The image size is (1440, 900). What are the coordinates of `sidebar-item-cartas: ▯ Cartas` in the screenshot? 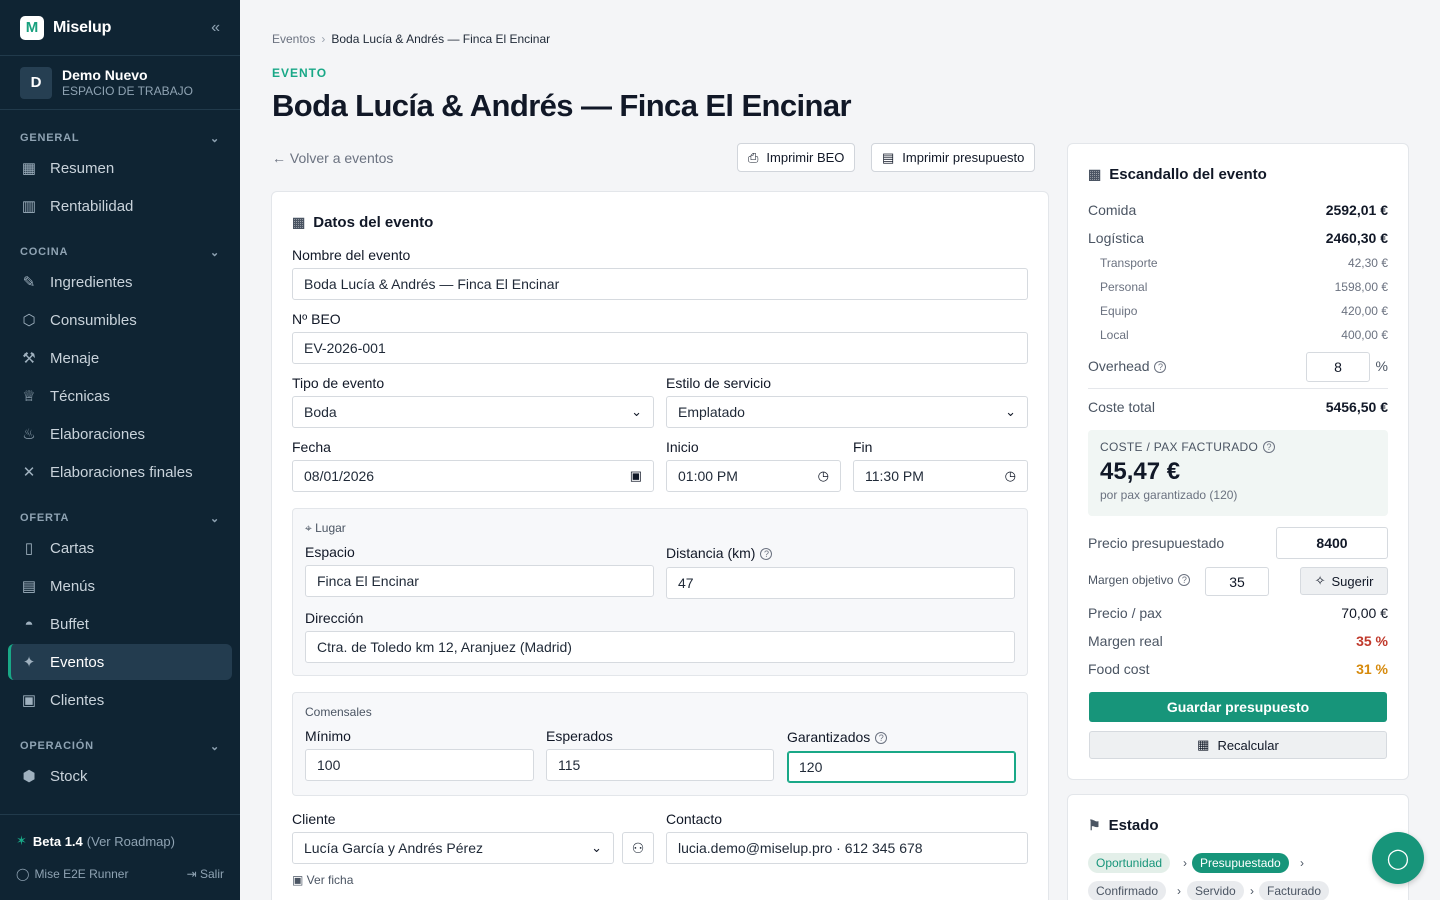 It's located at (120, 548).